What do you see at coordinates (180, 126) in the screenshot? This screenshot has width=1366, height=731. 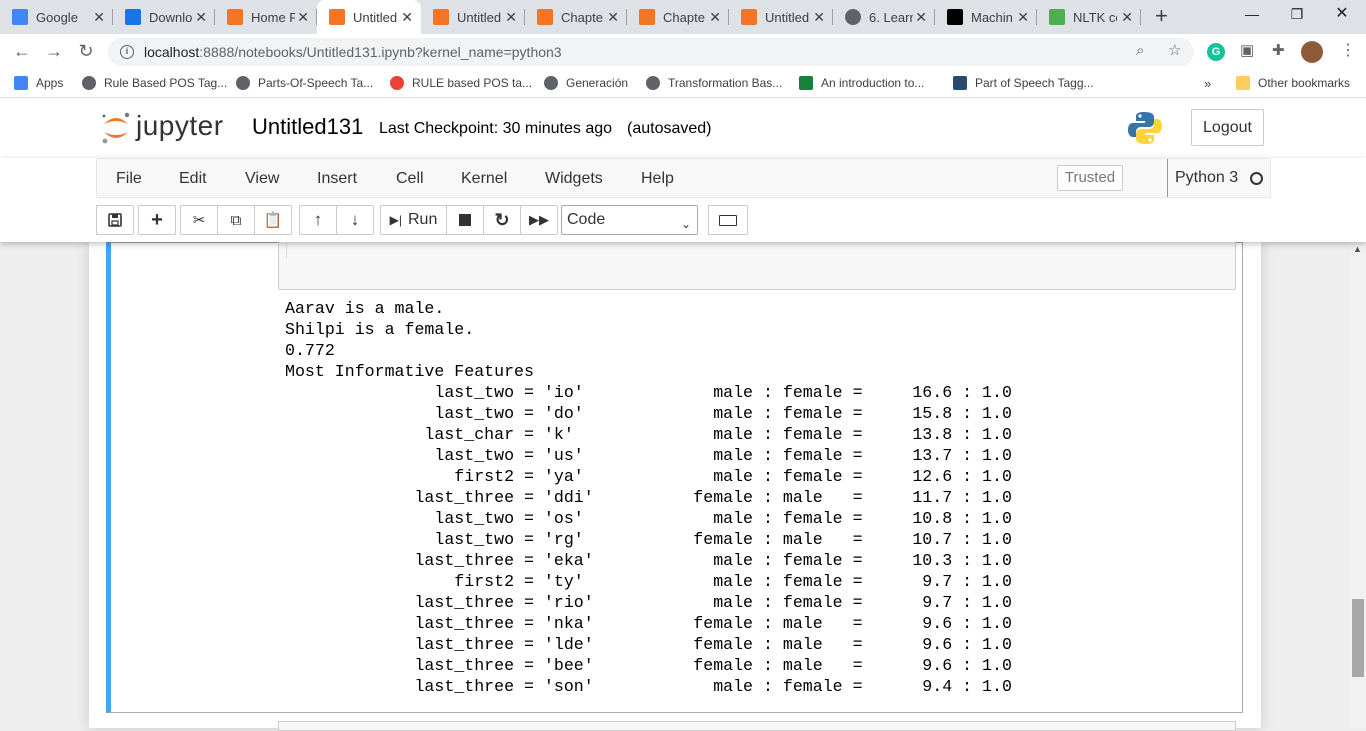 I see `jupyter-wordmark: jupyter` at bounding box center [180, 126].